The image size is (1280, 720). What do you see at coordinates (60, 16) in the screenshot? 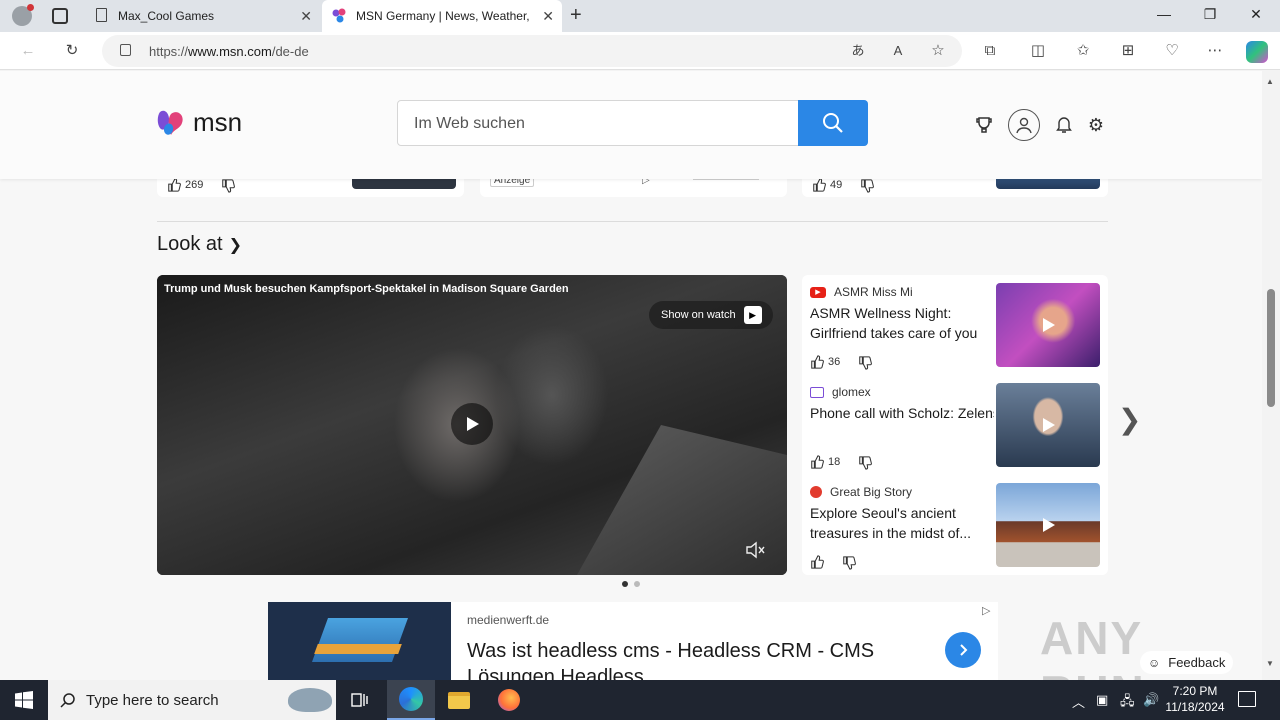
I see `tab-actions-icon` at bounding box center [60, 16].